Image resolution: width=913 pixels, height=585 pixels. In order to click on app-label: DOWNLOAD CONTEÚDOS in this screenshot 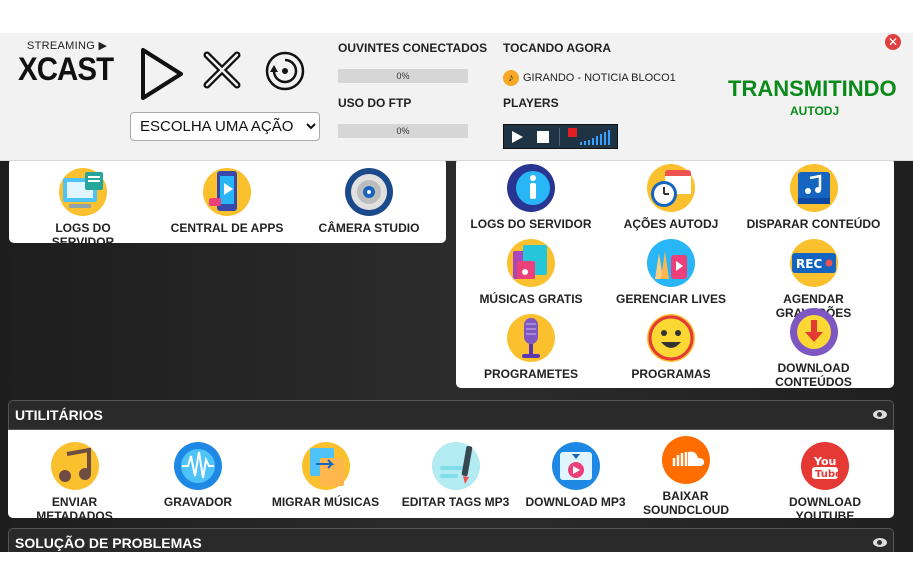, I will do `click(813, 375)`.